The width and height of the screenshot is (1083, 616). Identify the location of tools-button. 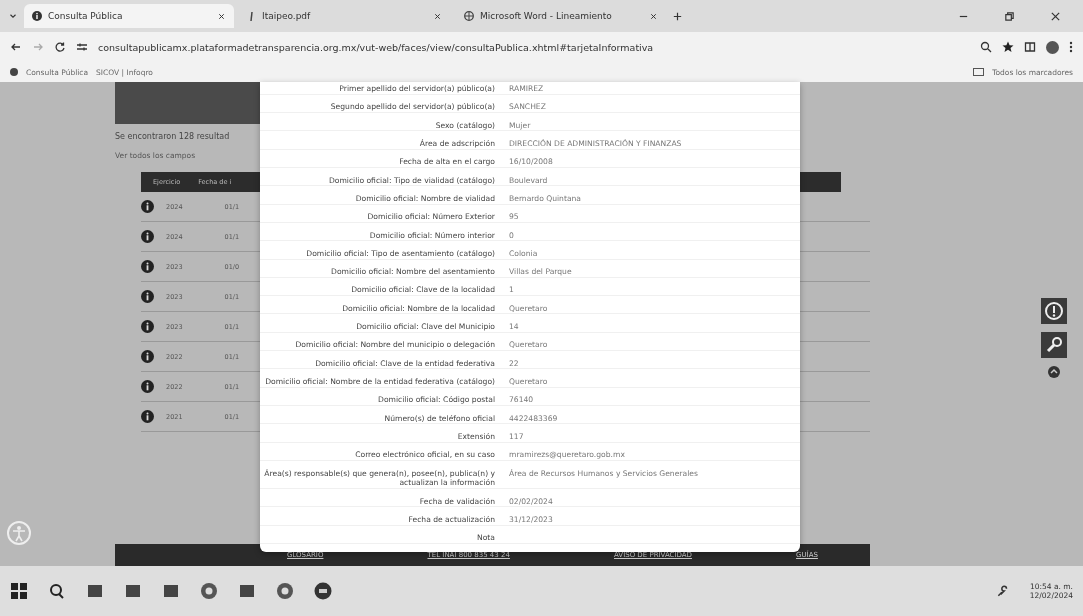
(1054, 345).